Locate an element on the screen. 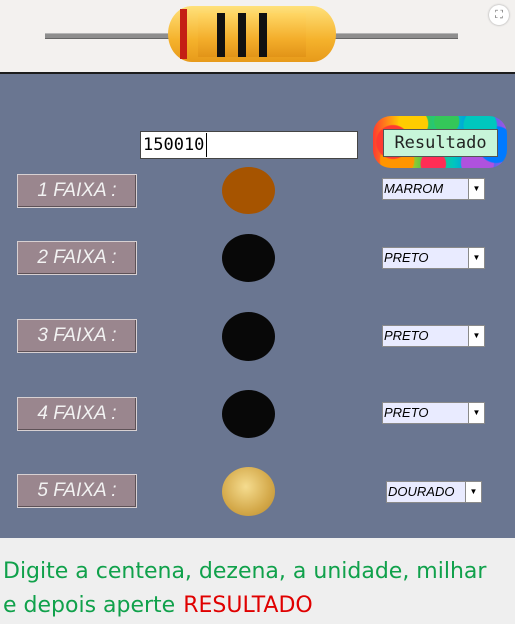  band-3-color-swatch is located at coordinates (248, 336).